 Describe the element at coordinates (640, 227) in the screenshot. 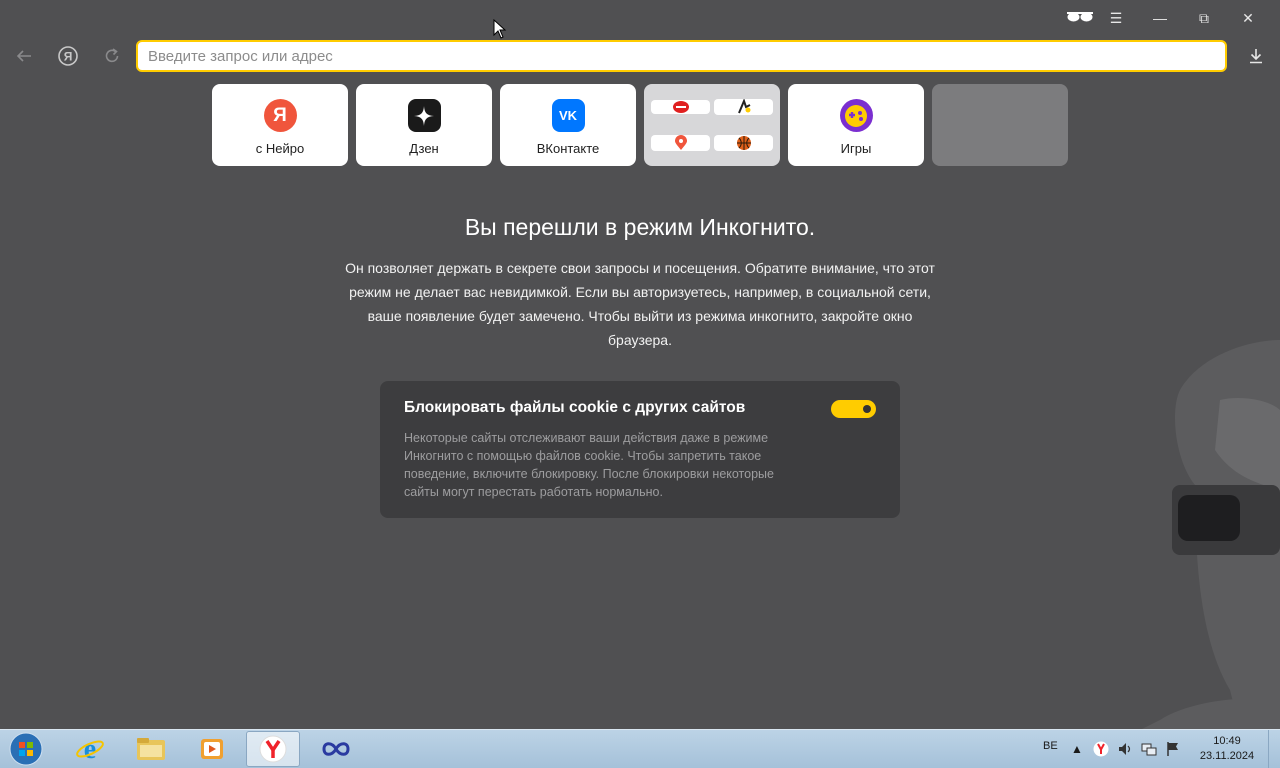

I see `incognito-title: Вы перешли в режим Инкогнито.` at that location.